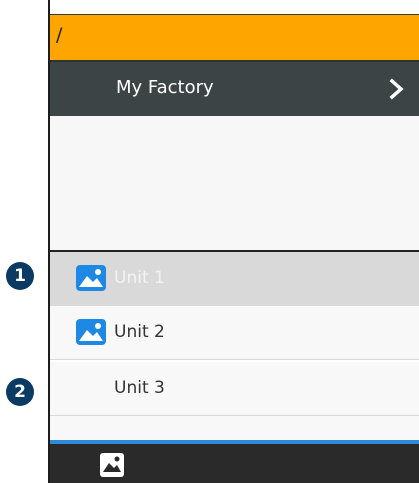  I want to click on bottom-toolbar, so click(234, 463).